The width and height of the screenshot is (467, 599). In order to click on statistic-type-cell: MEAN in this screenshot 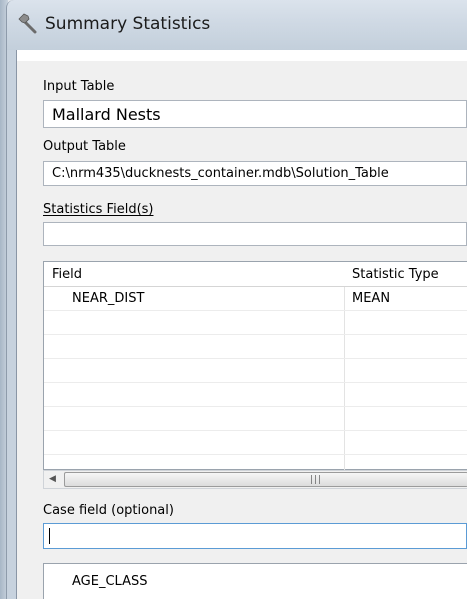, I will do `click(371, 298)`.